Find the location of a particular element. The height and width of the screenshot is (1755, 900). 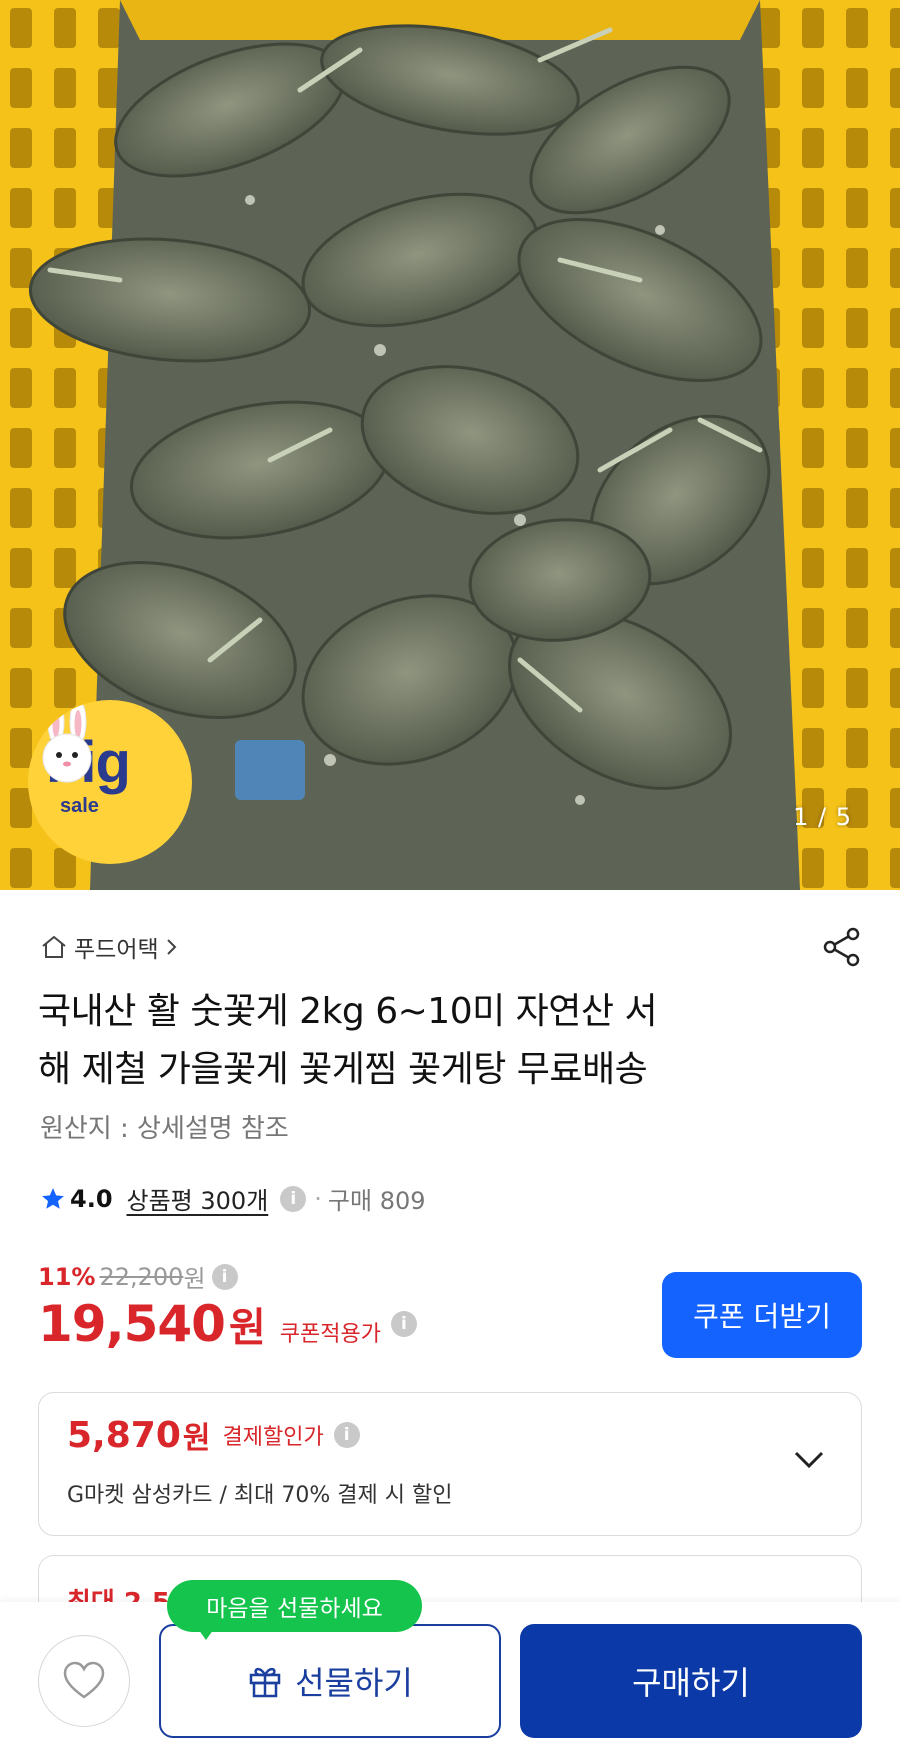

gift-tooltip-tail is located at coordinates (206, 1633).